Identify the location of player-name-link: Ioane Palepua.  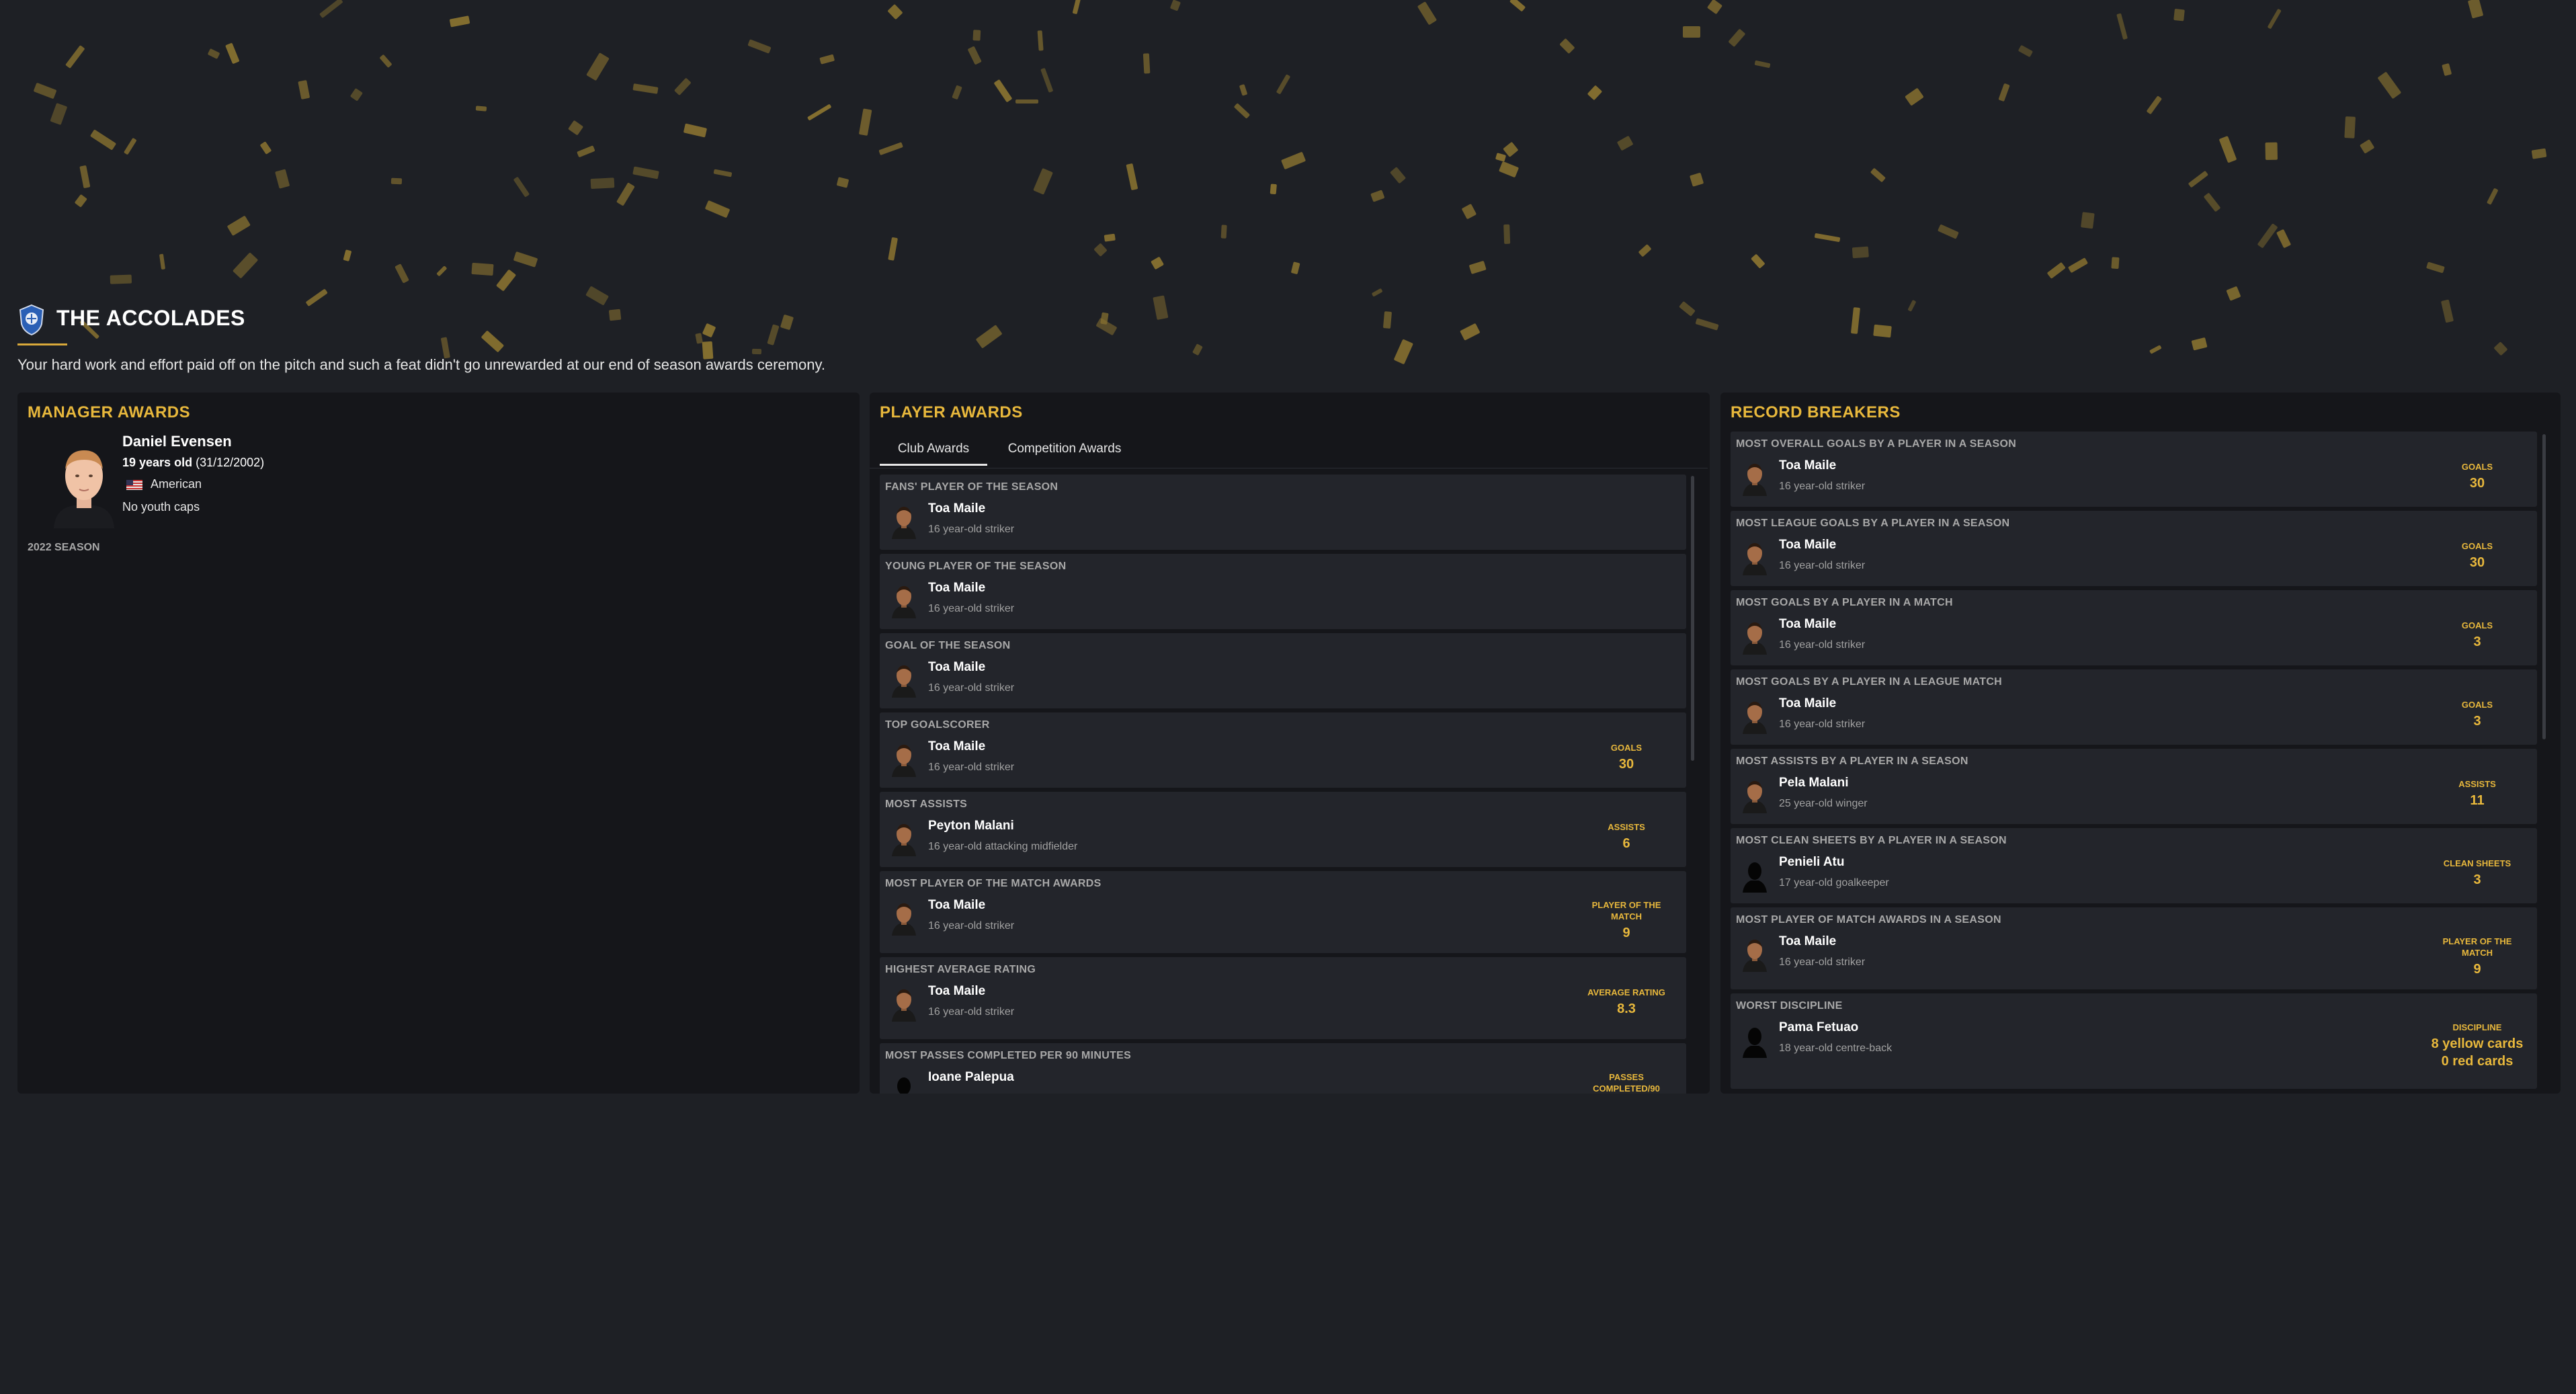
(971, 1077).